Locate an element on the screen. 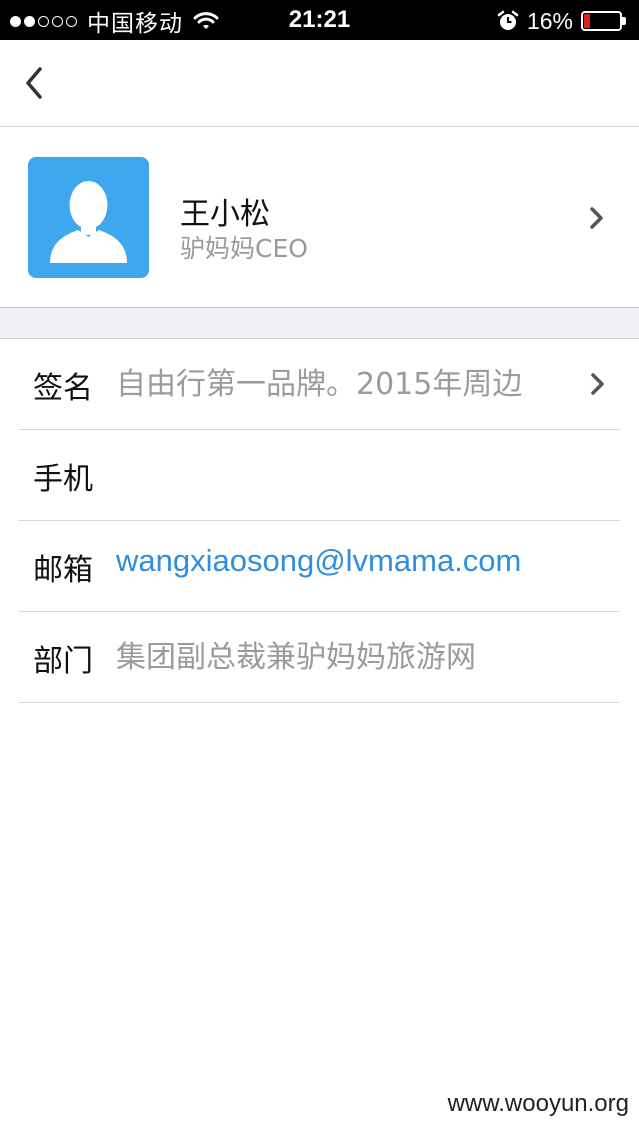 The height and width of the screenshot is (1136, 639). battery-icon is located at coordinates (604, 21).